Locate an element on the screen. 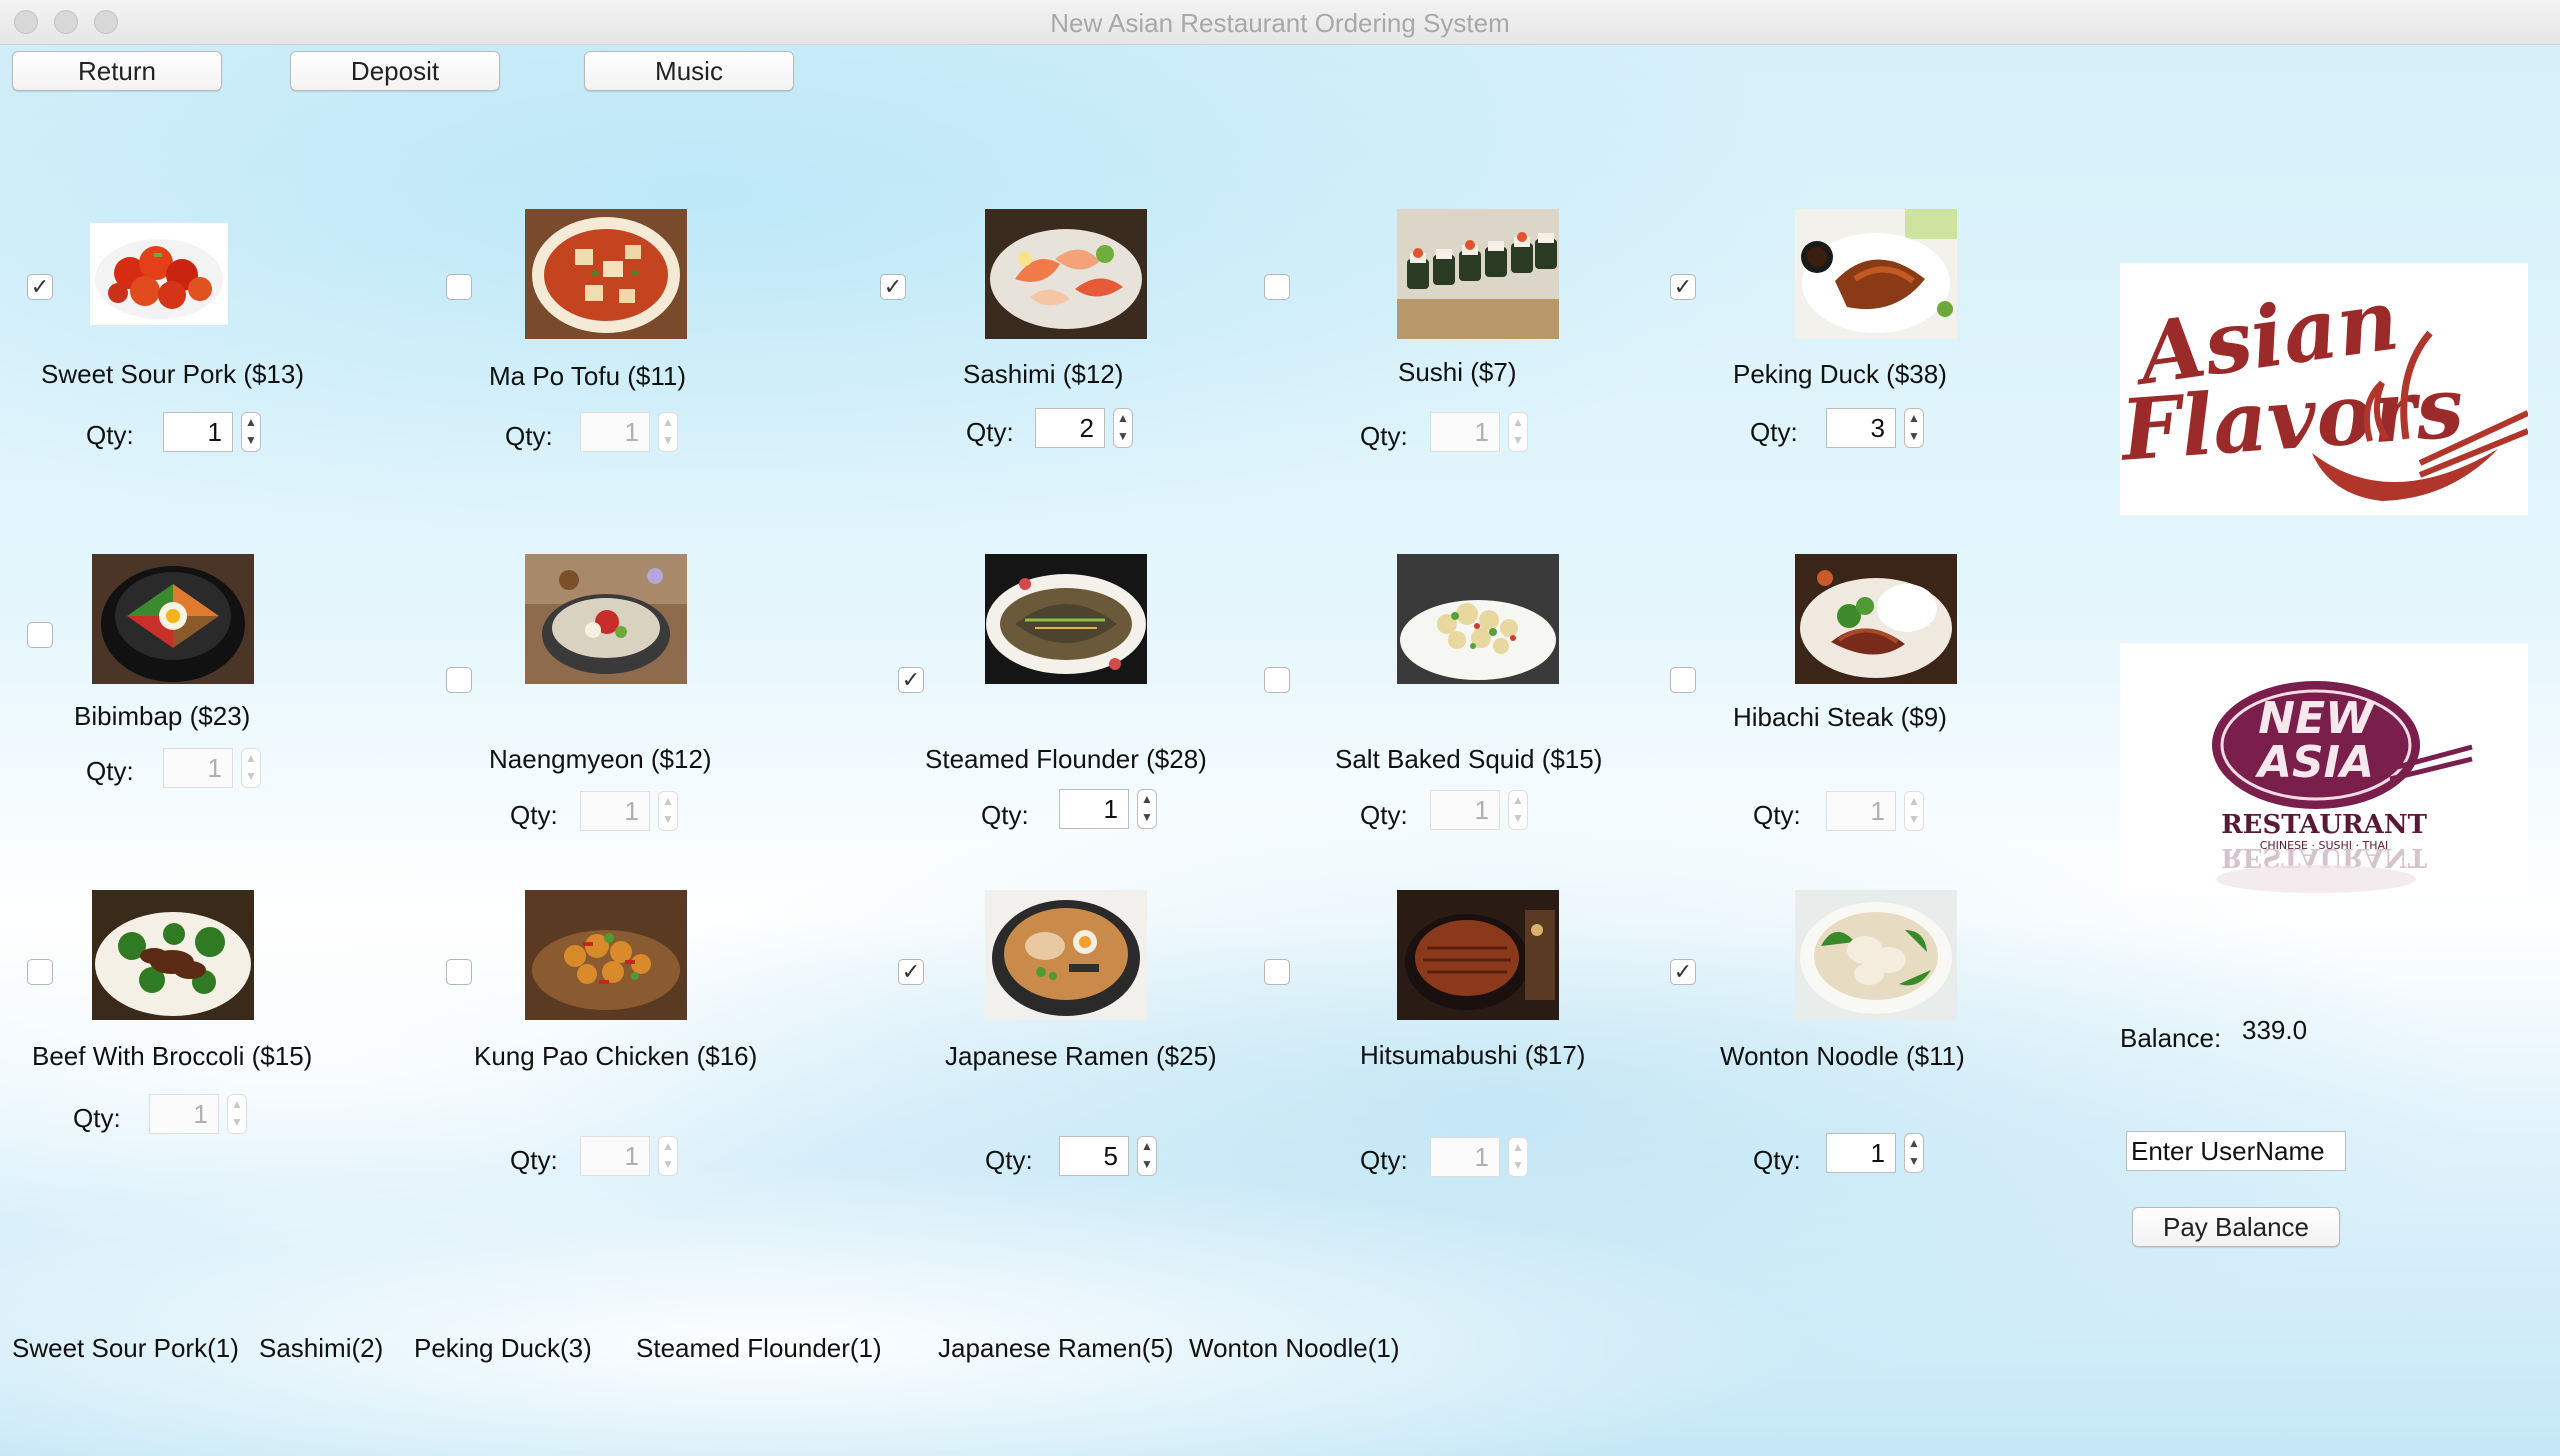 The height and width of the screenshot is (1456, 2560). pay-balance-button: Pay Balance is located at coordinates (2236, 1227).